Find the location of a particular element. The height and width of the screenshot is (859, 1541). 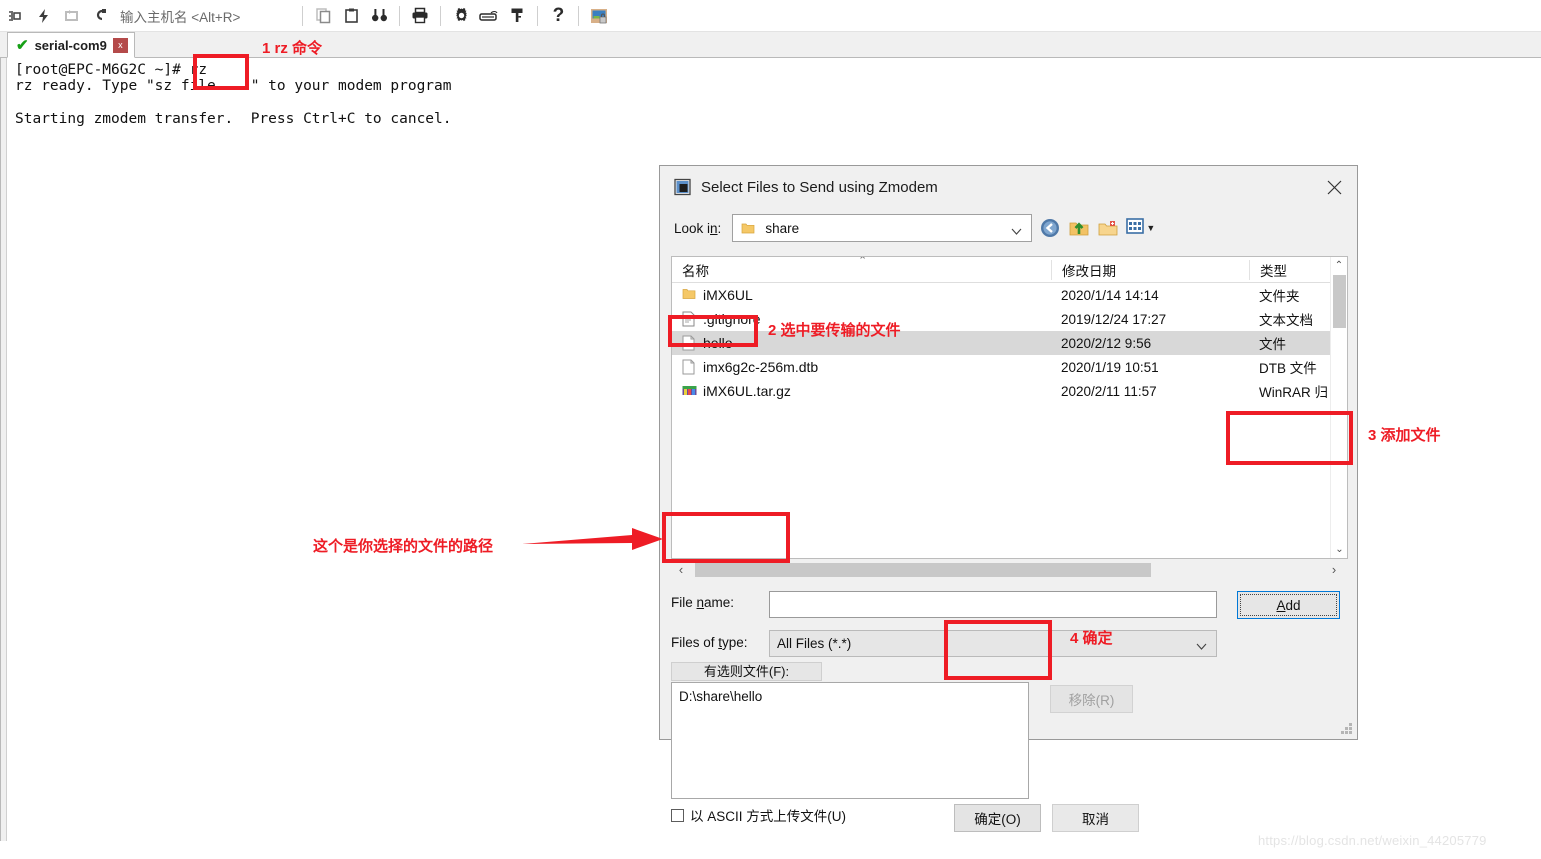

file-date-cell: 2019/12/24 17:27 is located at coordinates (1114, 319).